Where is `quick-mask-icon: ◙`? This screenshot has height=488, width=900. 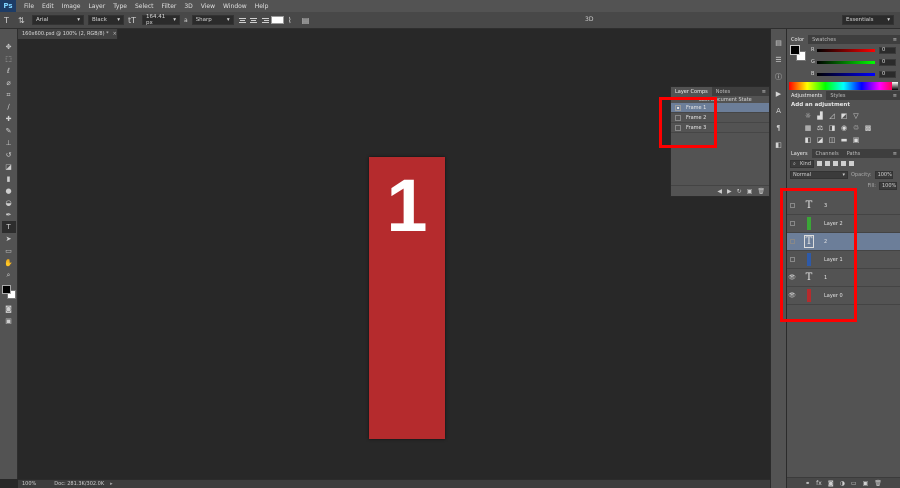
quick-mask-icon: ◙ is located at coordinates (9, 309).